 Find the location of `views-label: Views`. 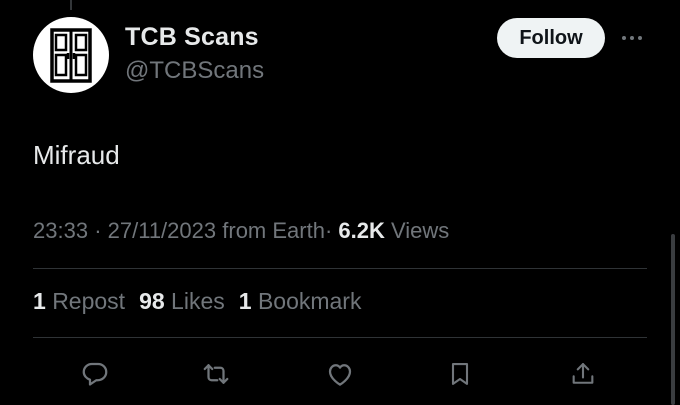

views-label: Views is located at coordinates (420, 230).